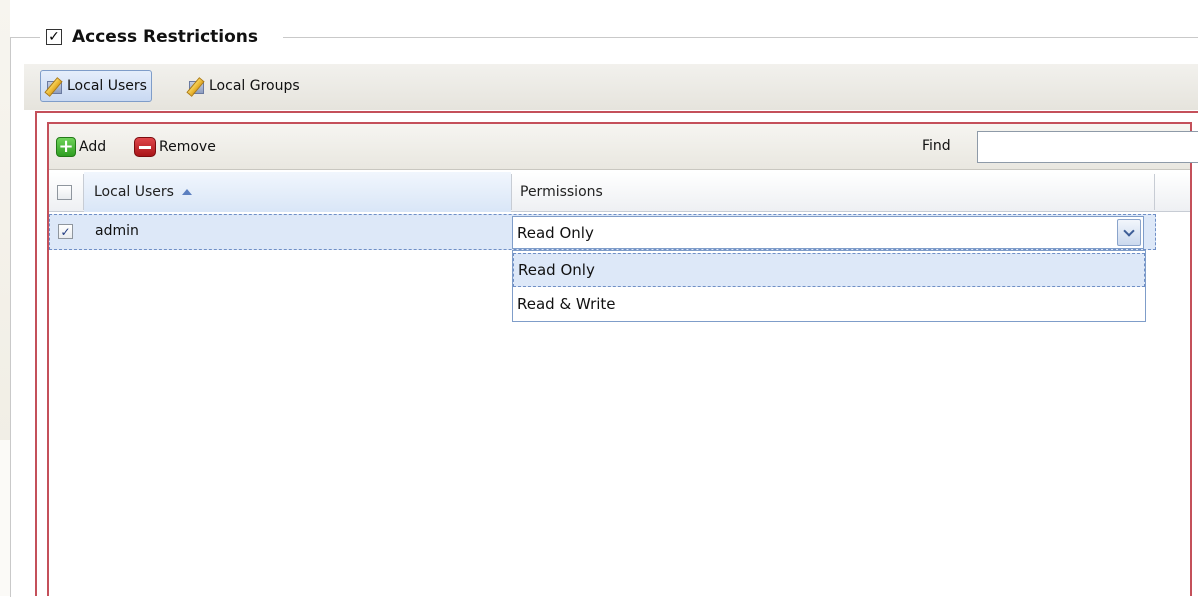 The image size is (1198, 597). I want to click on dropdown-option-read-only: Read Only, so click(829, 270).